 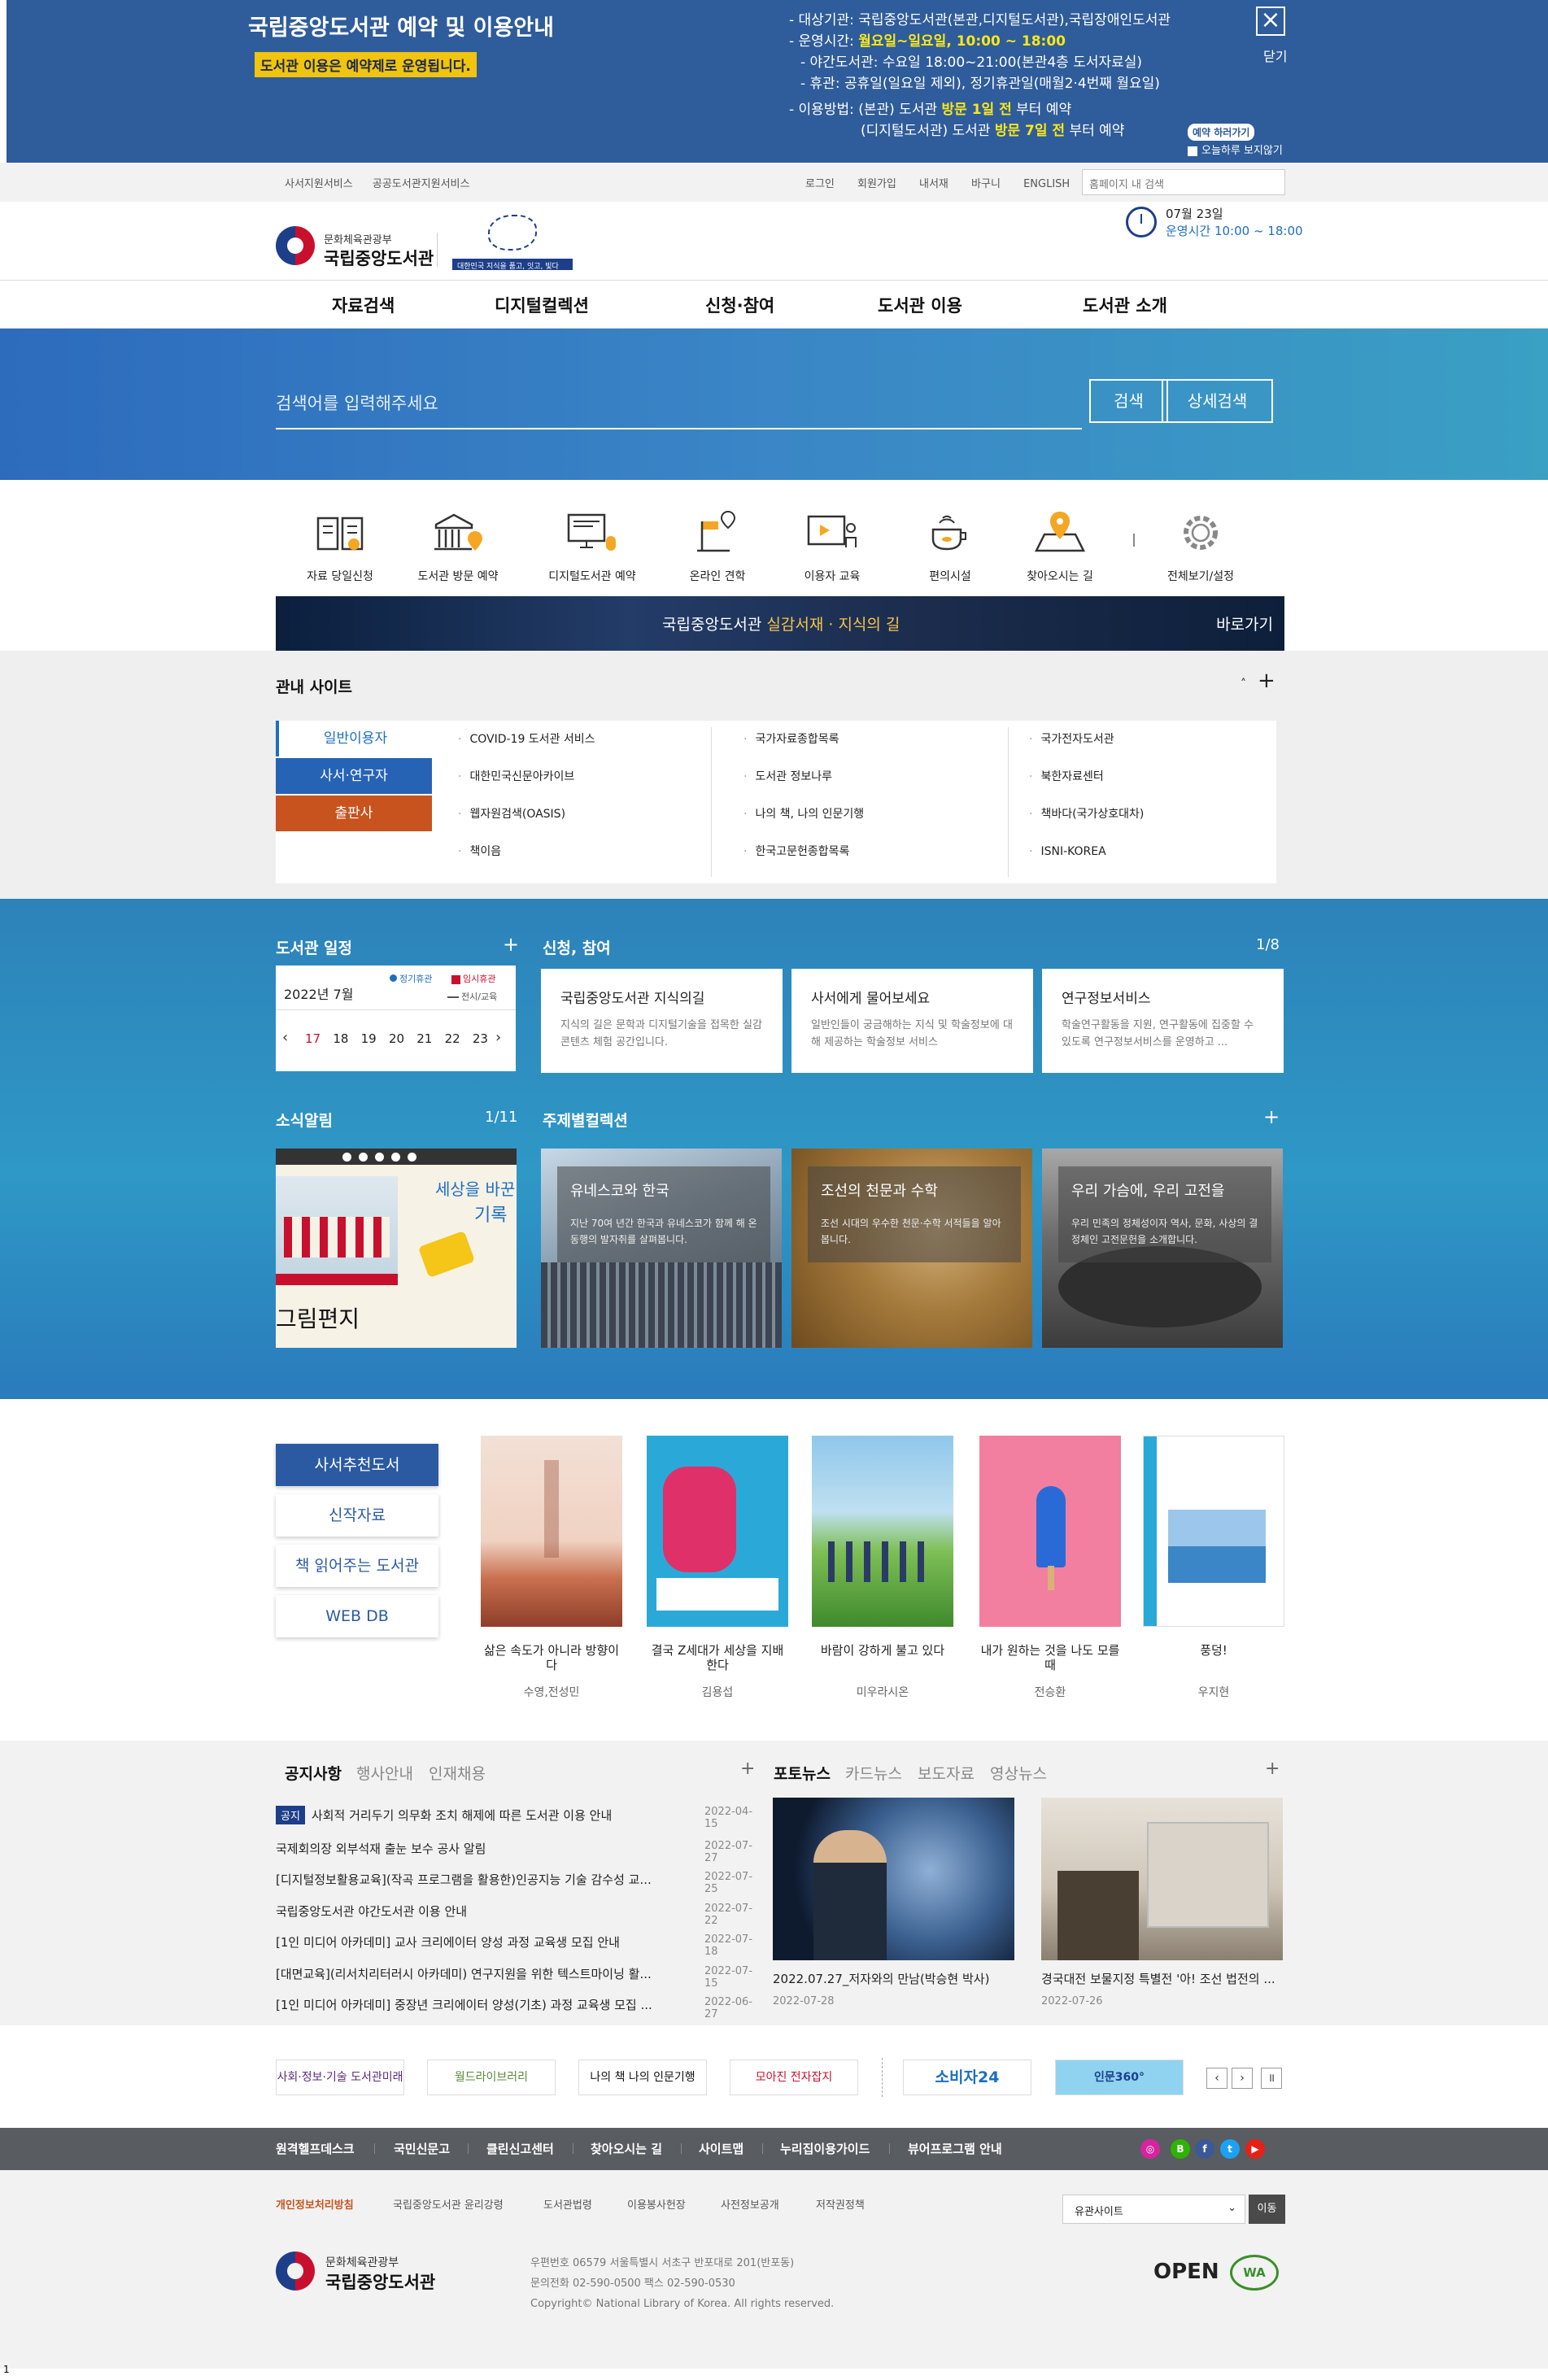 I want to click on related-link: 책바다(국가상호대차), so click(x=1086, y=814).